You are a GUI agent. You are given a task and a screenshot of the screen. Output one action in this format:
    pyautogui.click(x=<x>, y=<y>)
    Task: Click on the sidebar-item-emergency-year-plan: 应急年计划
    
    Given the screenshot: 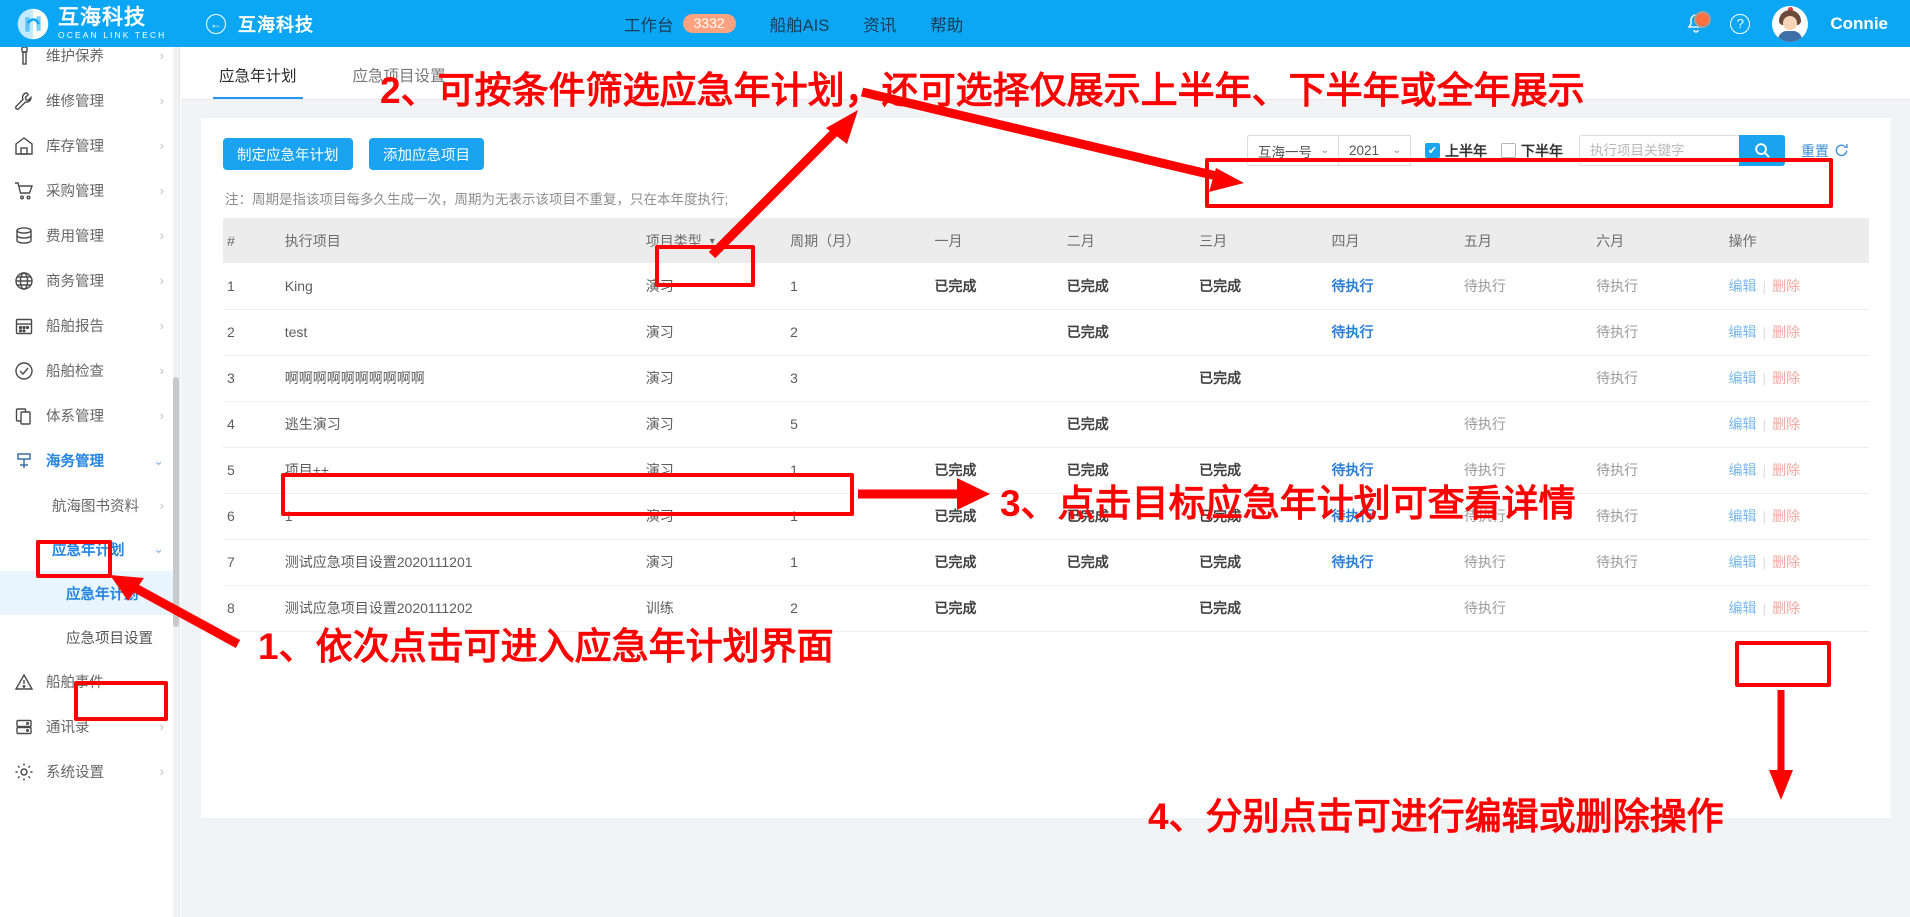 What is the action you would take?
    pyautogui.click(x=89, y=593)
    